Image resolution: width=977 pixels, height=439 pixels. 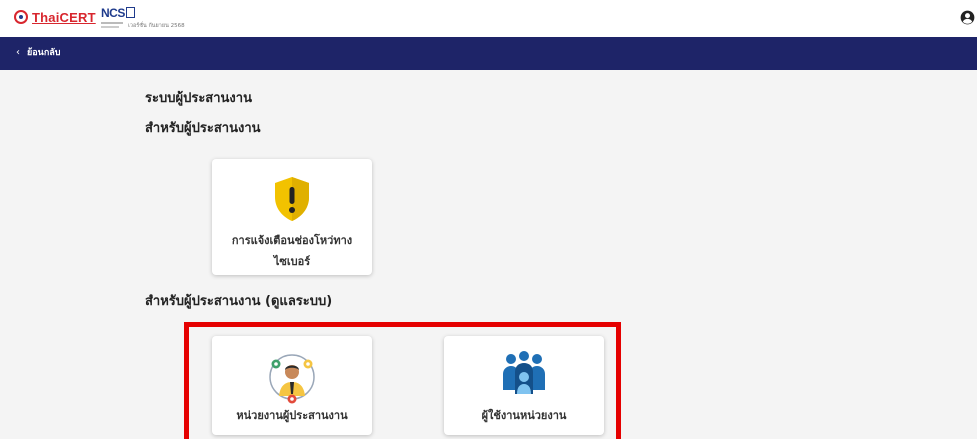 What do you see at coordinates (488, 53) in the screenshot?
I see `navigation-bar: ‹ ย้อนกลับ` at bounding box center [488, 53].